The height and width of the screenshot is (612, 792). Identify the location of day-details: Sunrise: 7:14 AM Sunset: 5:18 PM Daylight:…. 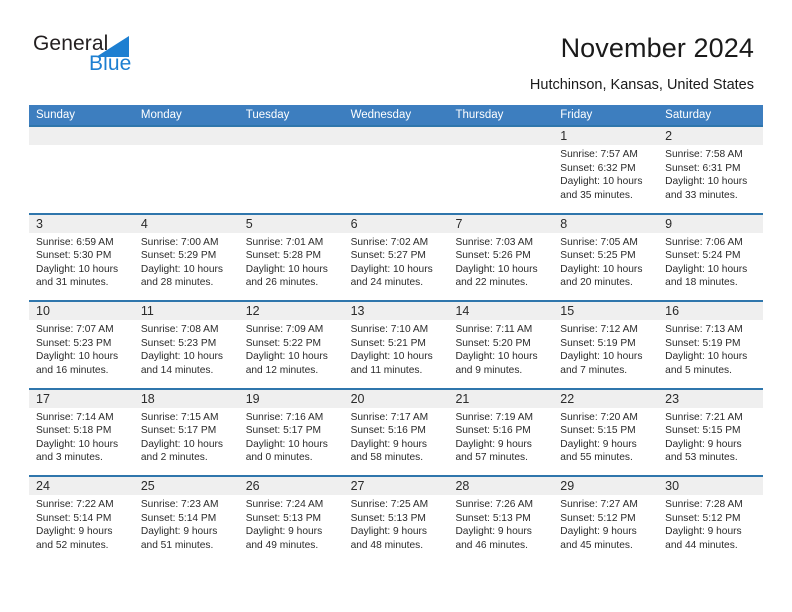
(81, 436).